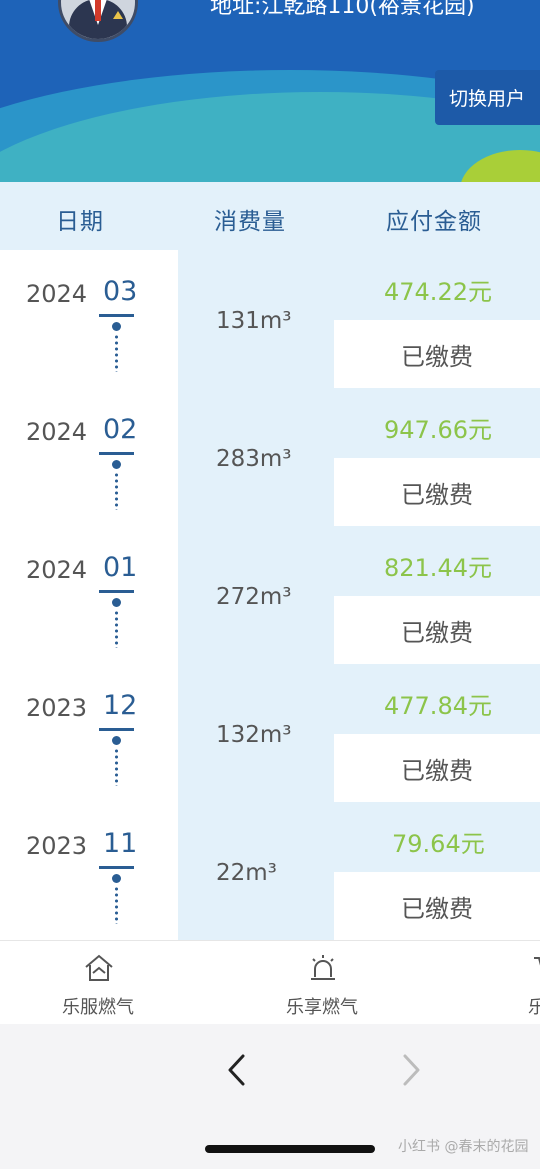 The width and height of the screenshot is (540, 1169). I want to click on bill-amount: 79.64元, so click(438, 844).